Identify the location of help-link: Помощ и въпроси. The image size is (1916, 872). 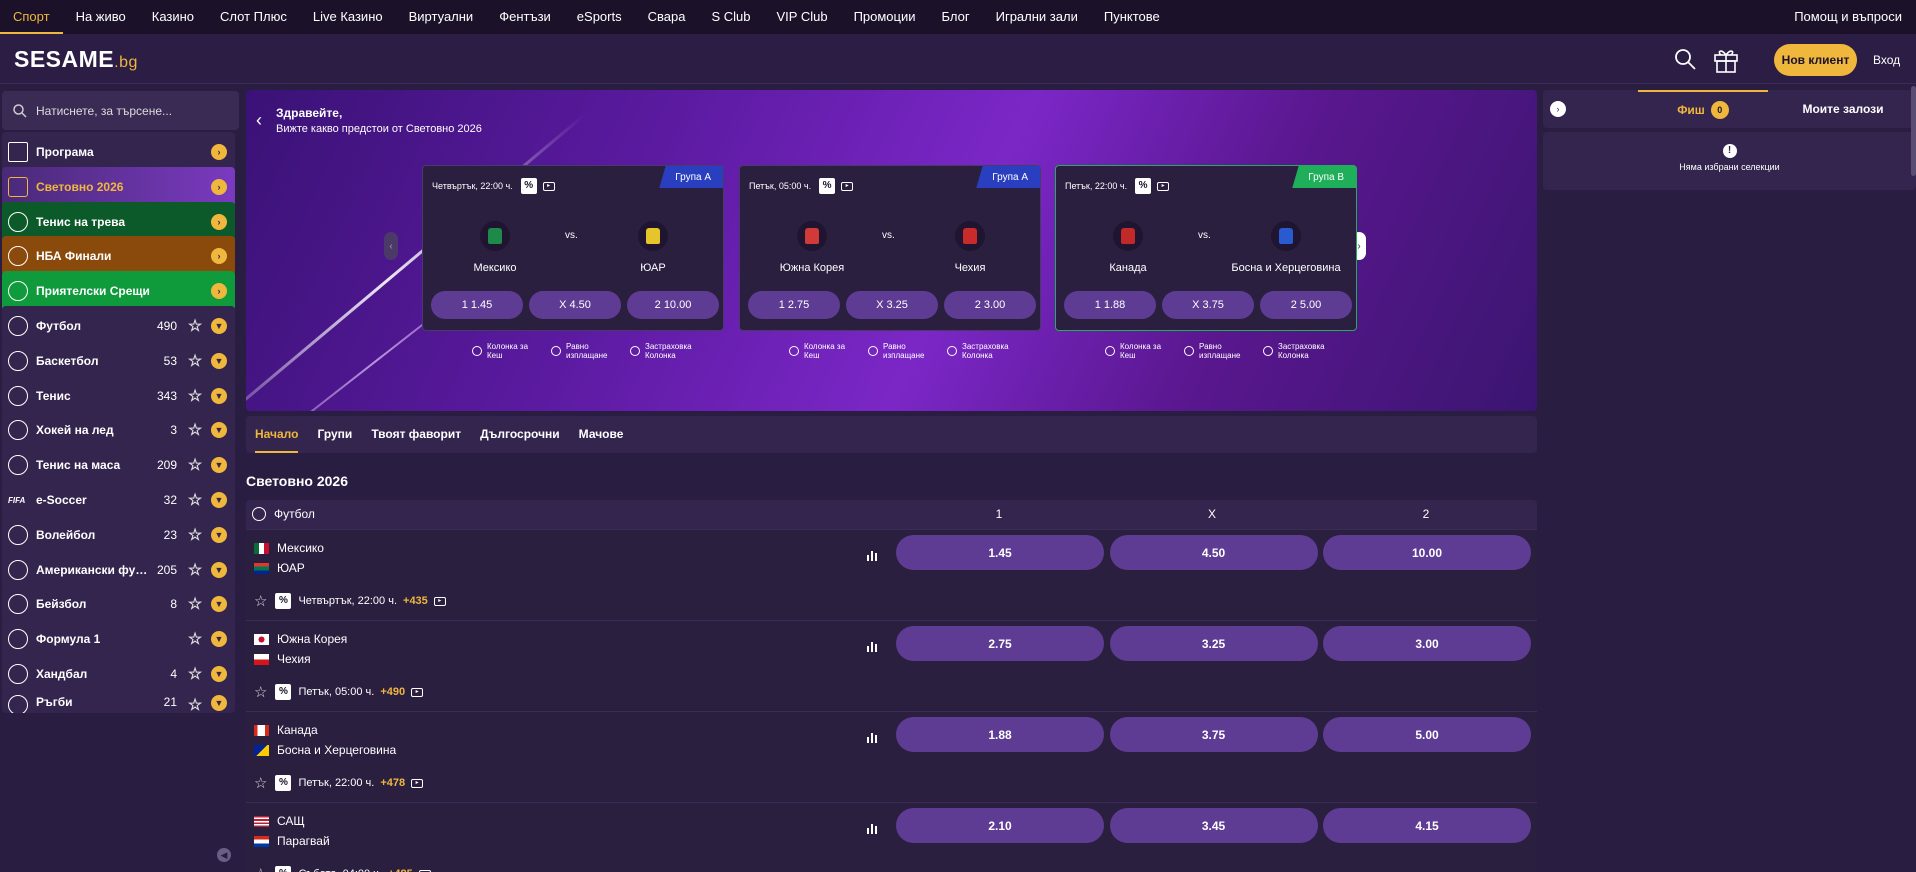
(1848, 17).